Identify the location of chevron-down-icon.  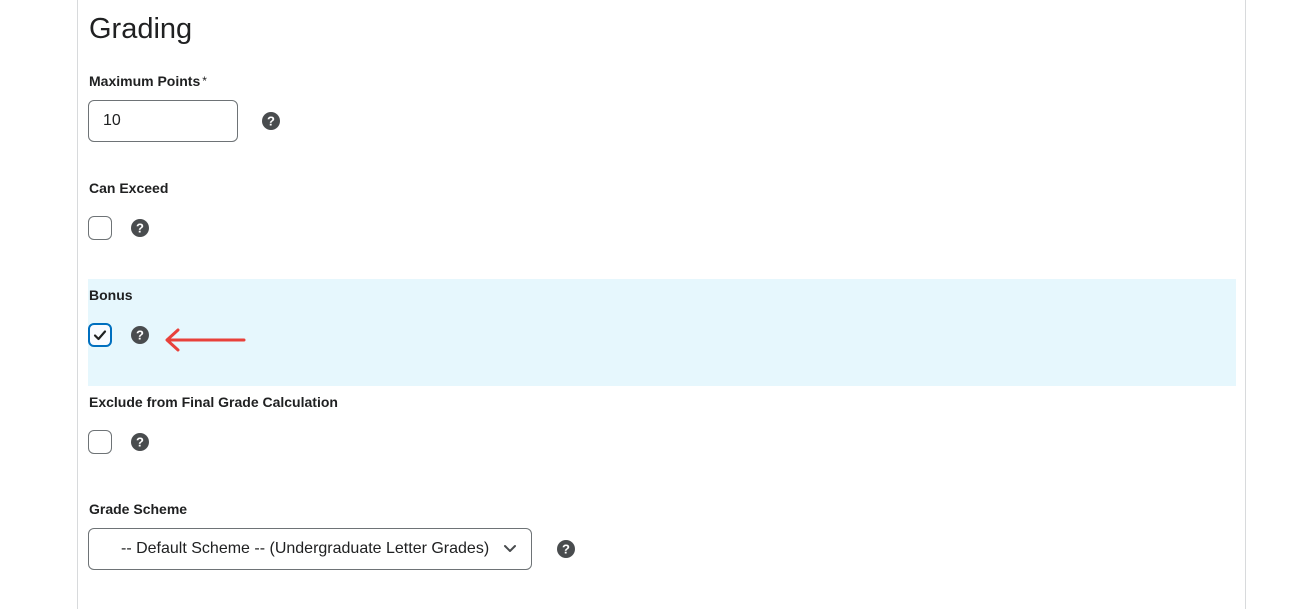
(510, 548).